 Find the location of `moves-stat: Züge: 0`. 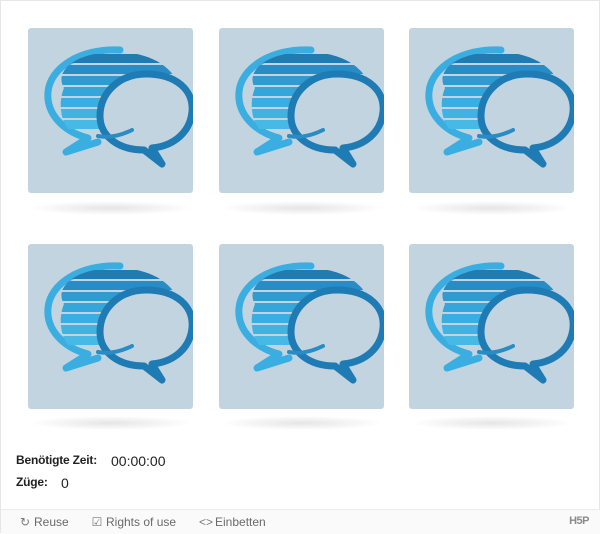

moves-stat: Züge: 0 is located at coordinates (42, 483).